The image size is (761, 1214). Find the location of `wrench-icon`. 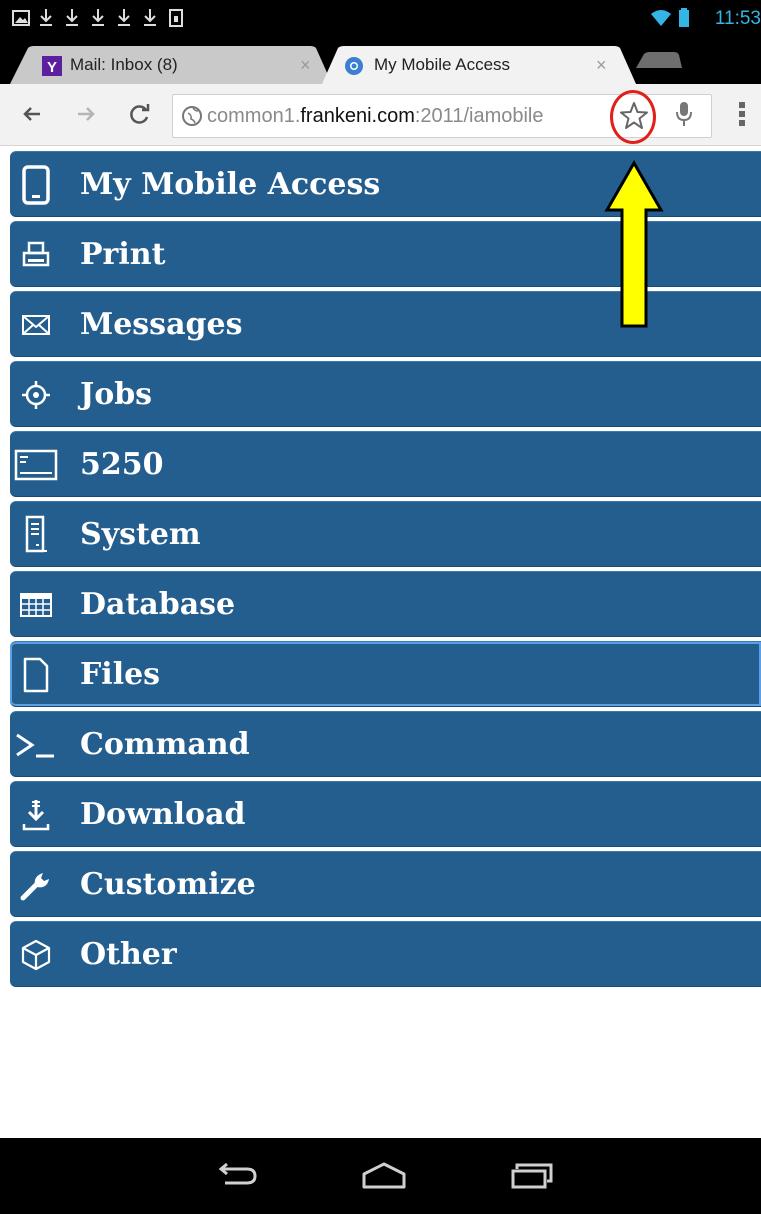

wrench-icon is located at coordinates (36, 885).